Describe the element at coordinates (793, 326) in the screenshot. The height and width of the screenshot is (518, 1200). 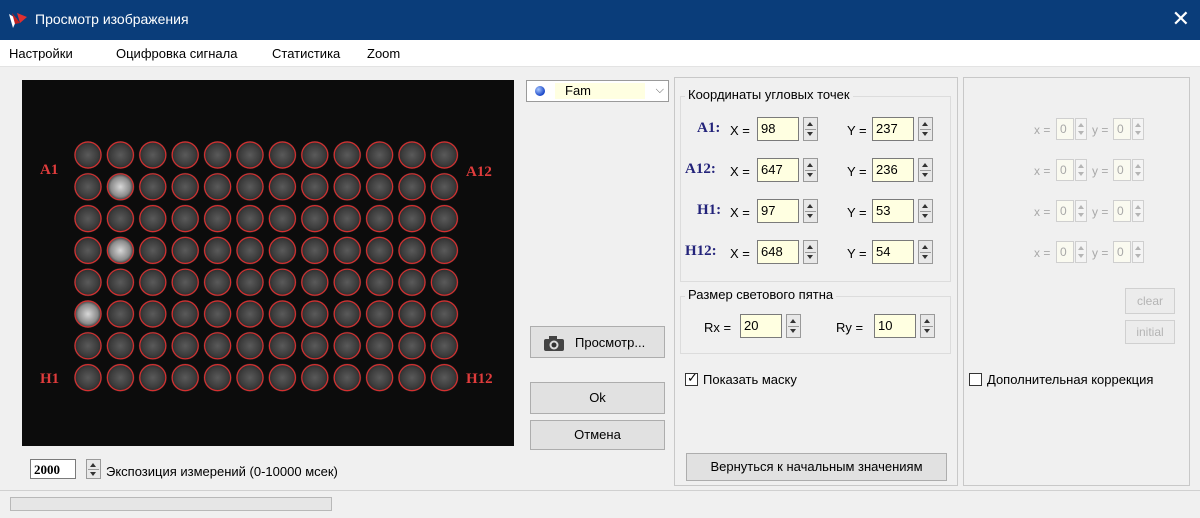
I see `rx-spinner` at that location.